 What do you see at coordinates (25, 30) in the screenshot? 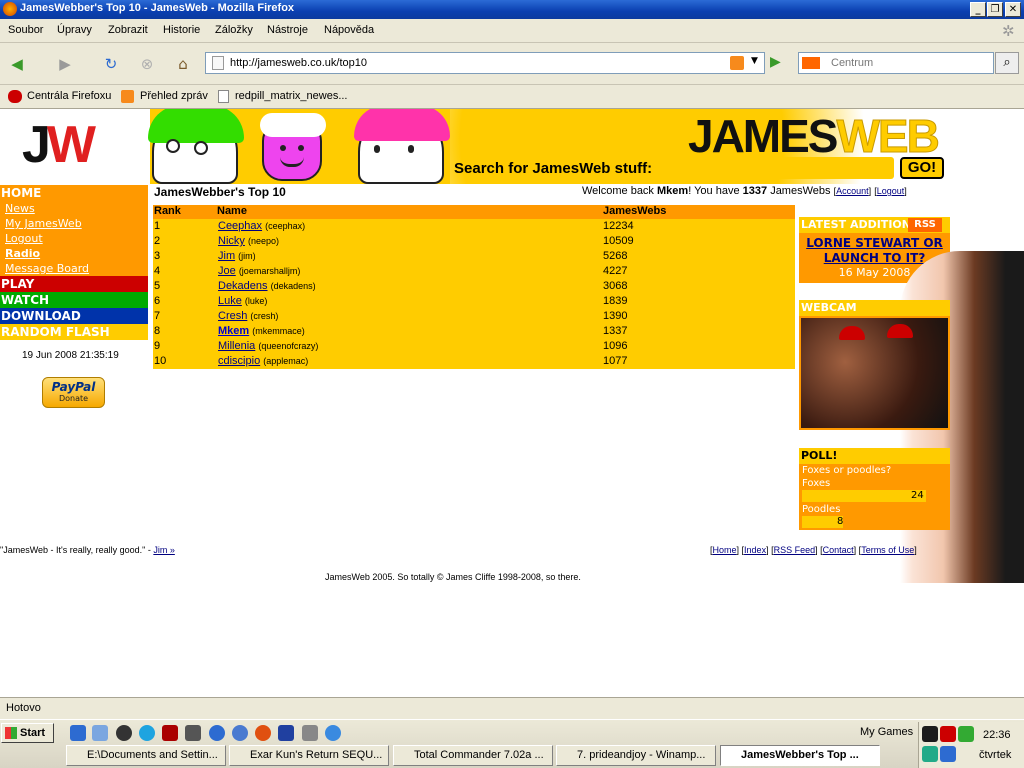
I see `menu-file: Soubor` at bounding box center [25, 30].